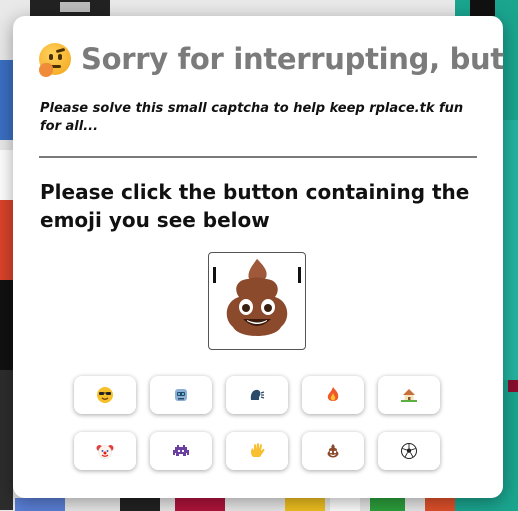 The width and height of the screenshot is (518, 511). I want to click on waving-hand-icon, so click(258, 450).